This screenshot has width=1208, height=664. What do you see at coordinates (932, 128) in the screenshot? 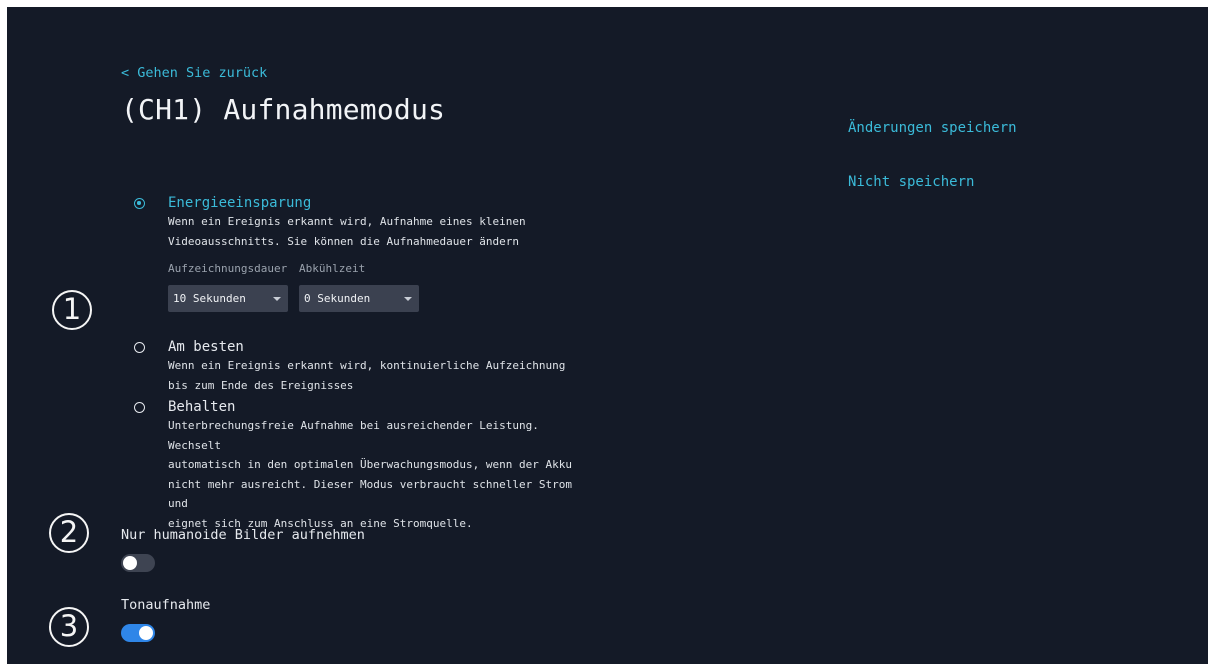
I see `save-changes-button: Änderungen speichern` at bounding box center [932, 128].